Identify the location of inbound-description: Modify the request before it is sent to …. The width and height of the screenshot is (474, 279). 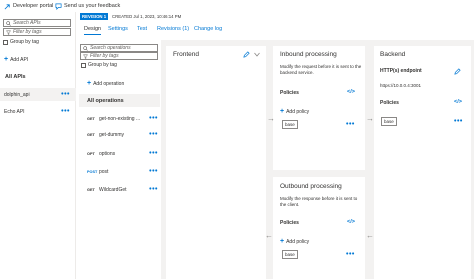
(321, 69).